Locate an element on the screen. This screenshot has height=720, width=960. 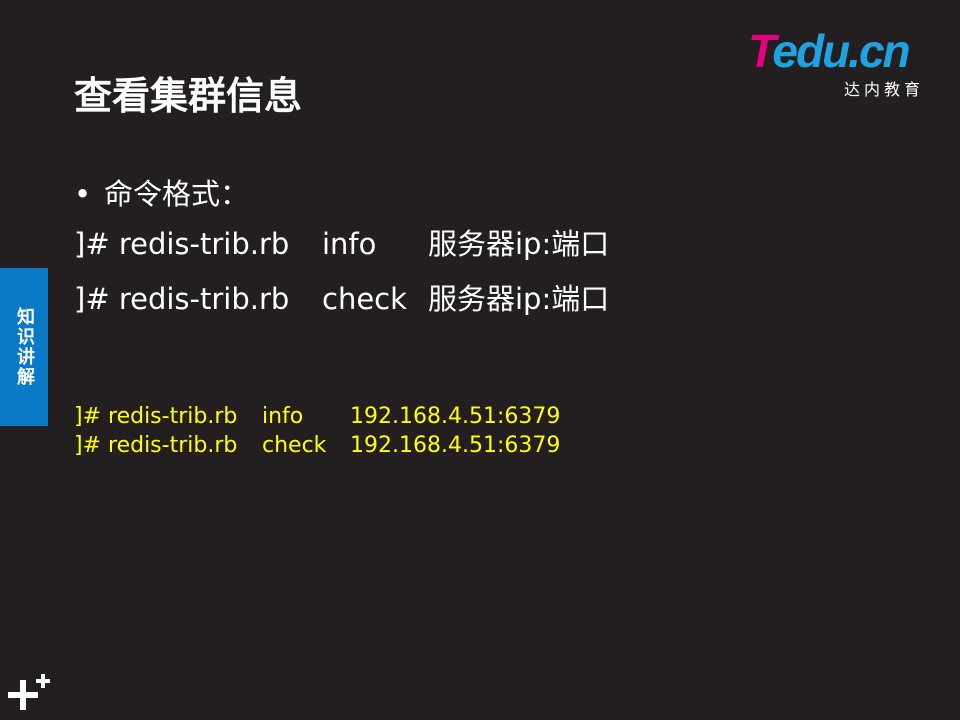
side-tab-label: 知识讲解 is located at coordinates (24, 347).